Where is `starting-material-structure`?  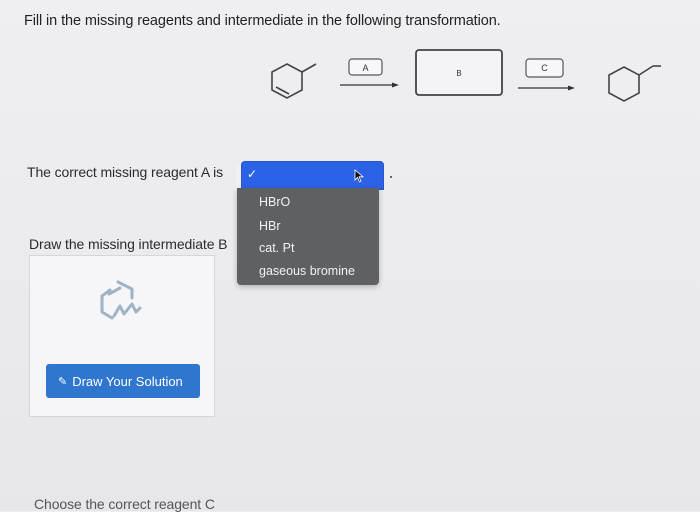
starting-material-structure is located at coordinates (294, 81).